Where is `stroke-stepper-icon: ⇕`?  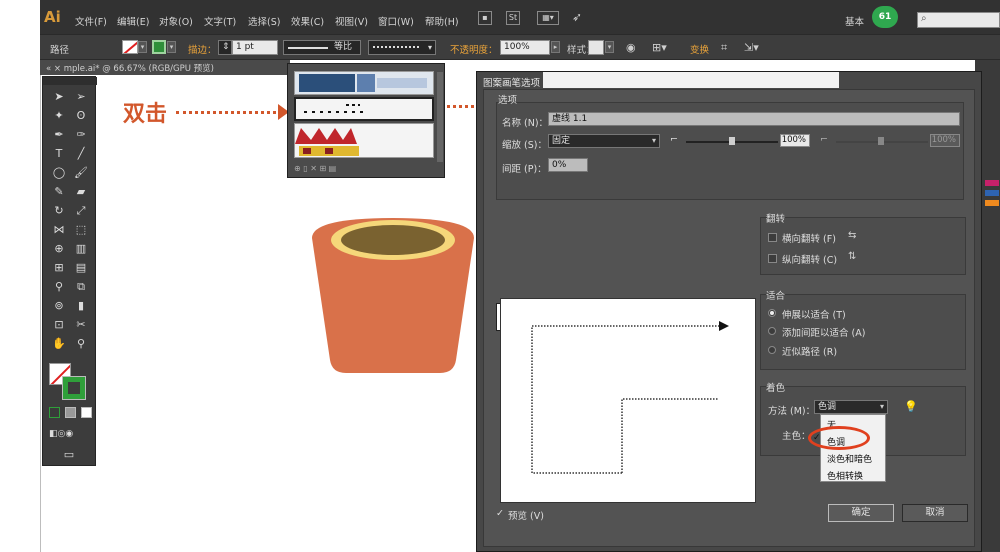
stroke-stepper-icon: ⇕ is located at coordinates (225, 47).